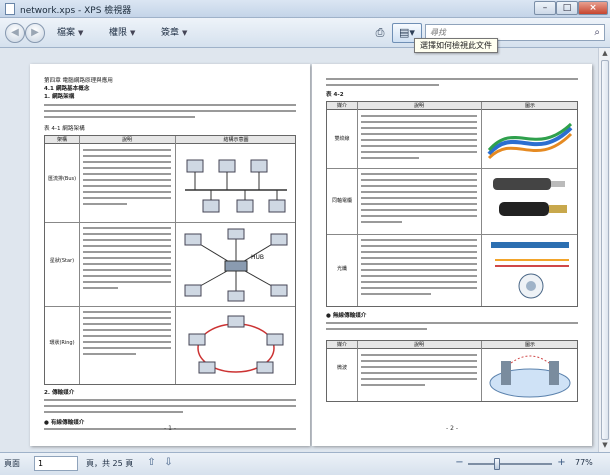 This screenshot has width=610, height=475. What do you see at coordinates (61, 140) in the screenshot?
I see `table-header-cell: 架構` at bounding box center [61, 140].